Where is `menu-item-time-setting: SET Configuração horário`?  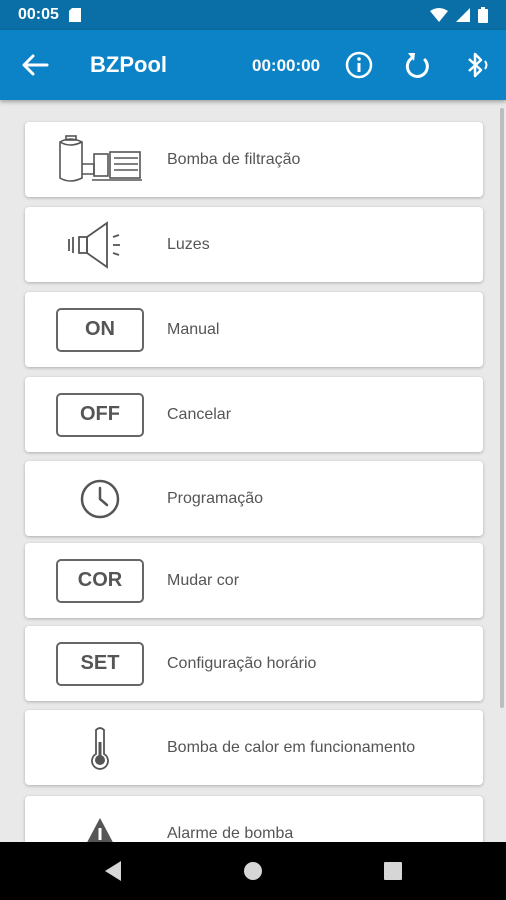 menu-item-time-setting: SET Configuração horário is located at coordinates (254, 663).